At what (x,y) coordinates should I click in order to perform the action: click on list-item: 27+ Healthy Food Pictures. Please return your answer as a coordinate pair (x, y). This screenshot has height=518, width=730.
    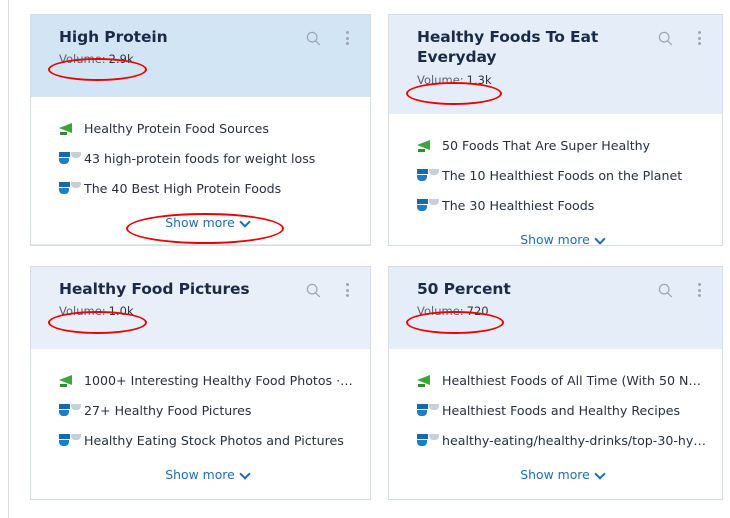
    Looking at the image, I should click on (207, 410).